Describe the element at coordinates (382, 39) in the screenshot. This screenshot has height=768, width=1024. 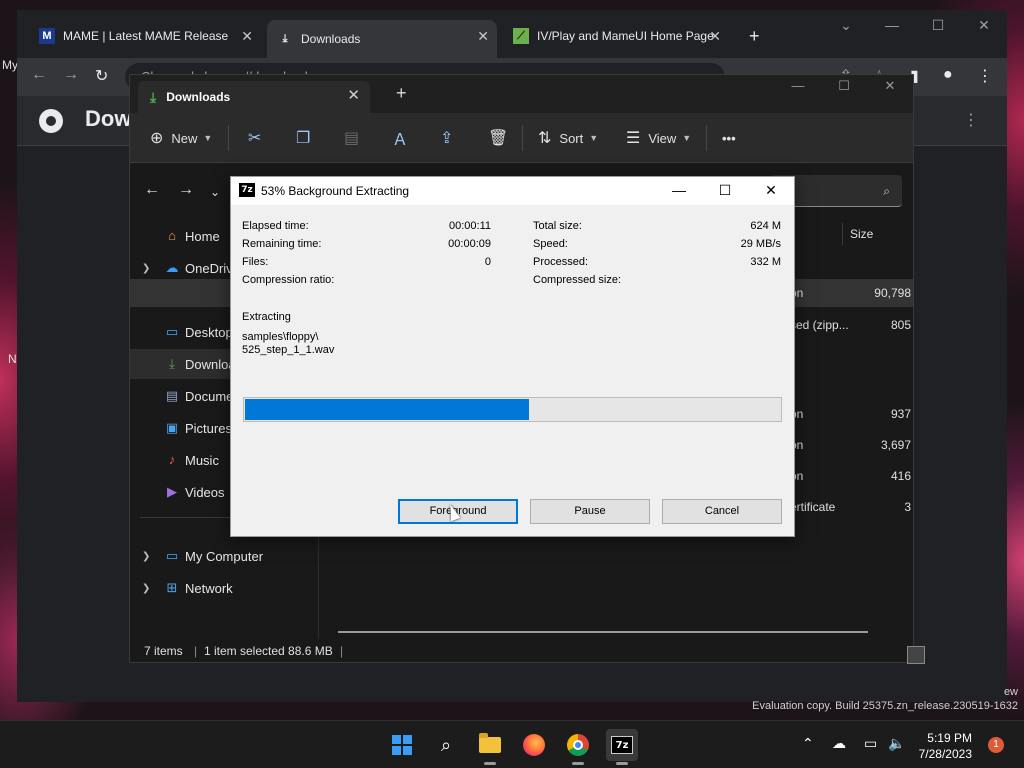
I see `chrome-tab-downloads: ⤓ Downloads ✕` at that location.